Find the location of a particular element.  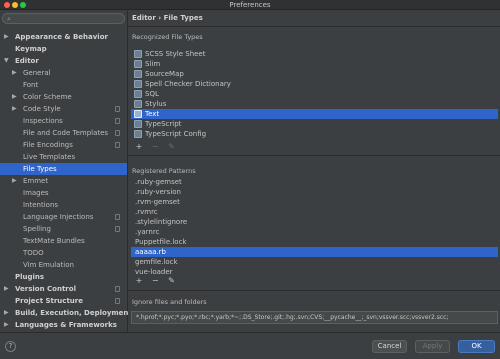

sidebar-item-appearance-behavior: ▶ Appearance & Behavior is located at coordinates (63, 37).